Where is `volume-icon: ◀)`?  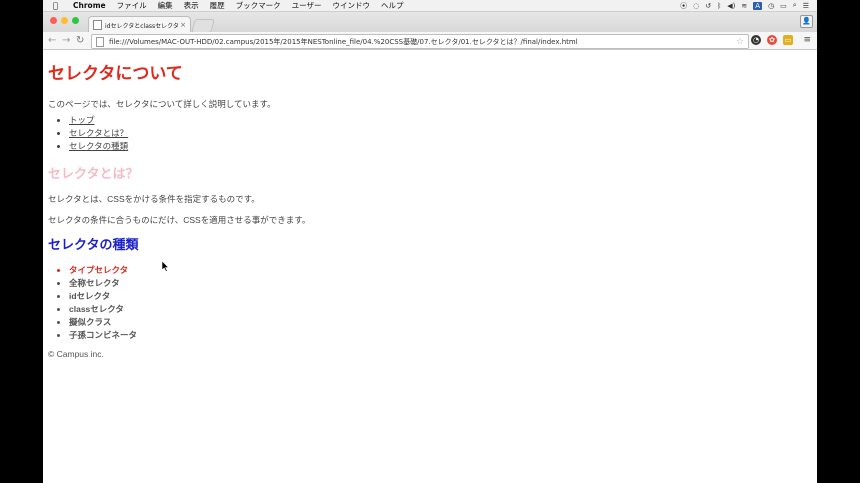 volume-icon: ◀) is located at coordinates (731, 6).